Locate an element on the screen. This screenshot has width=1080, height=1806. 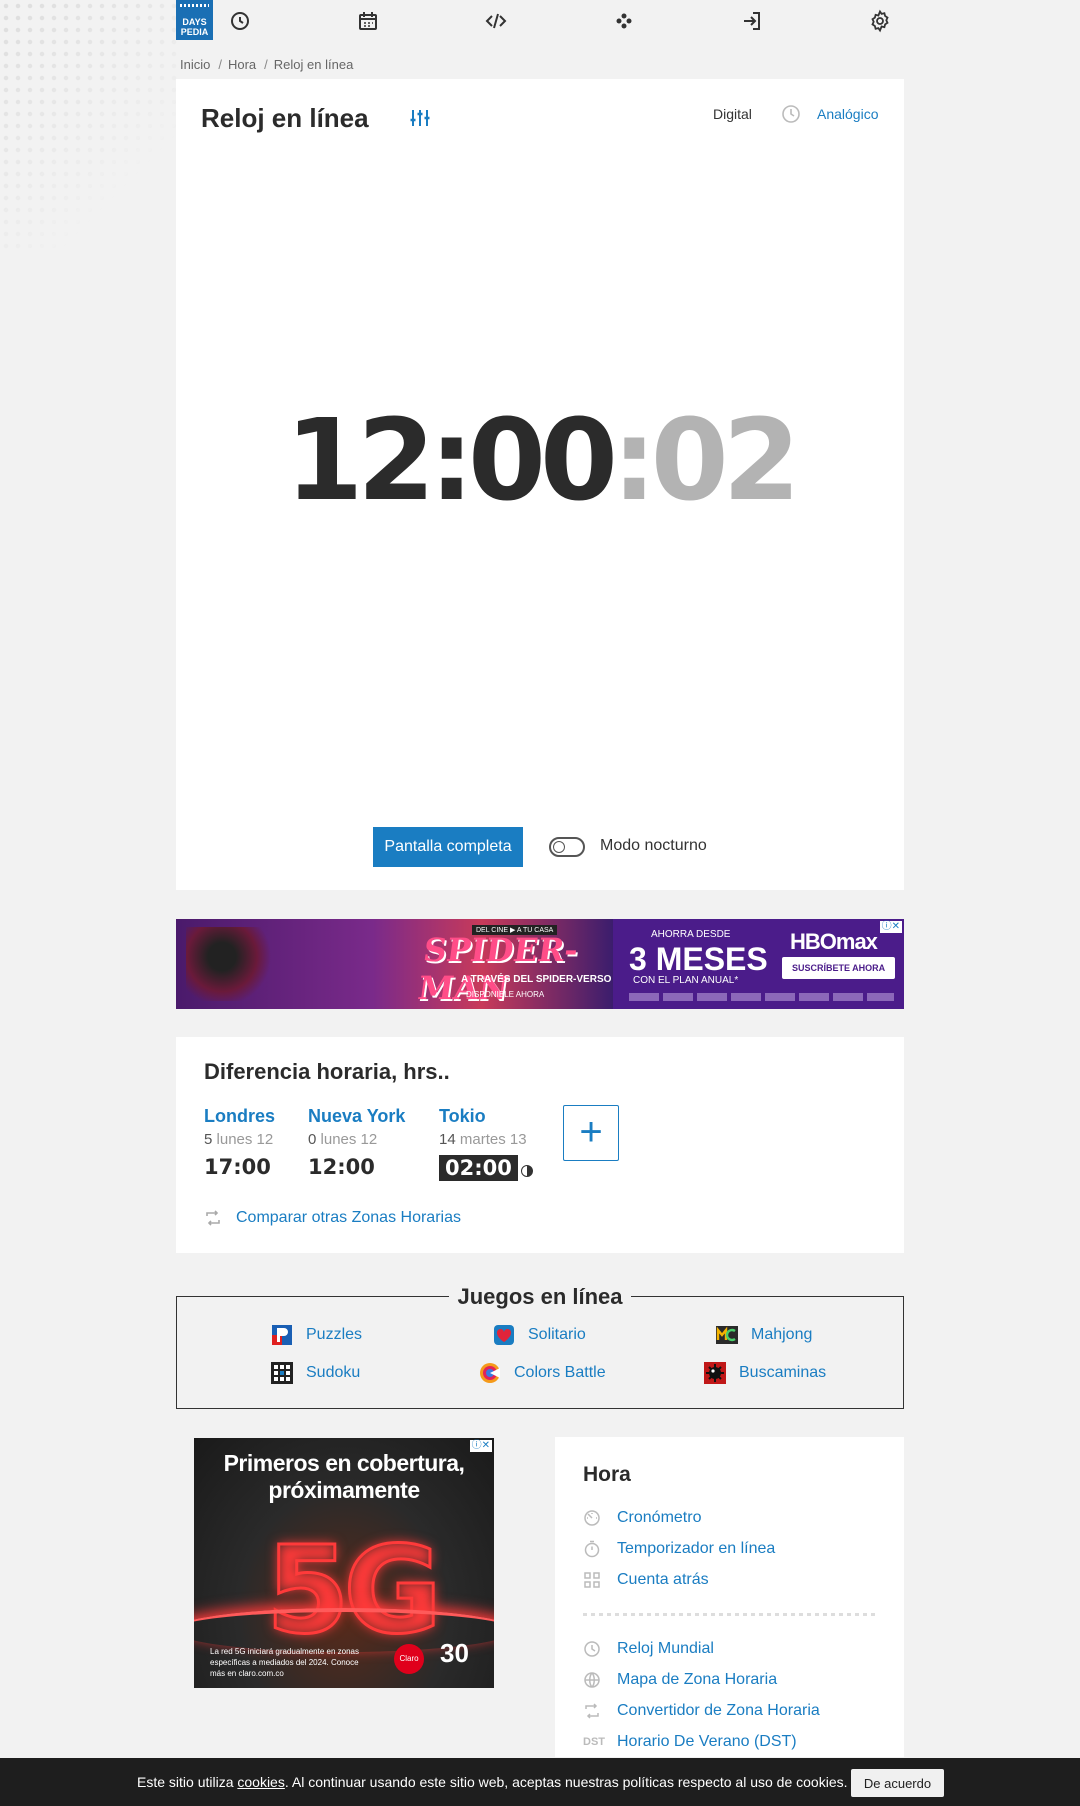
compare-timezones-link: Comparar otras Zonas Horarias is located at coordinates (332, 1218).